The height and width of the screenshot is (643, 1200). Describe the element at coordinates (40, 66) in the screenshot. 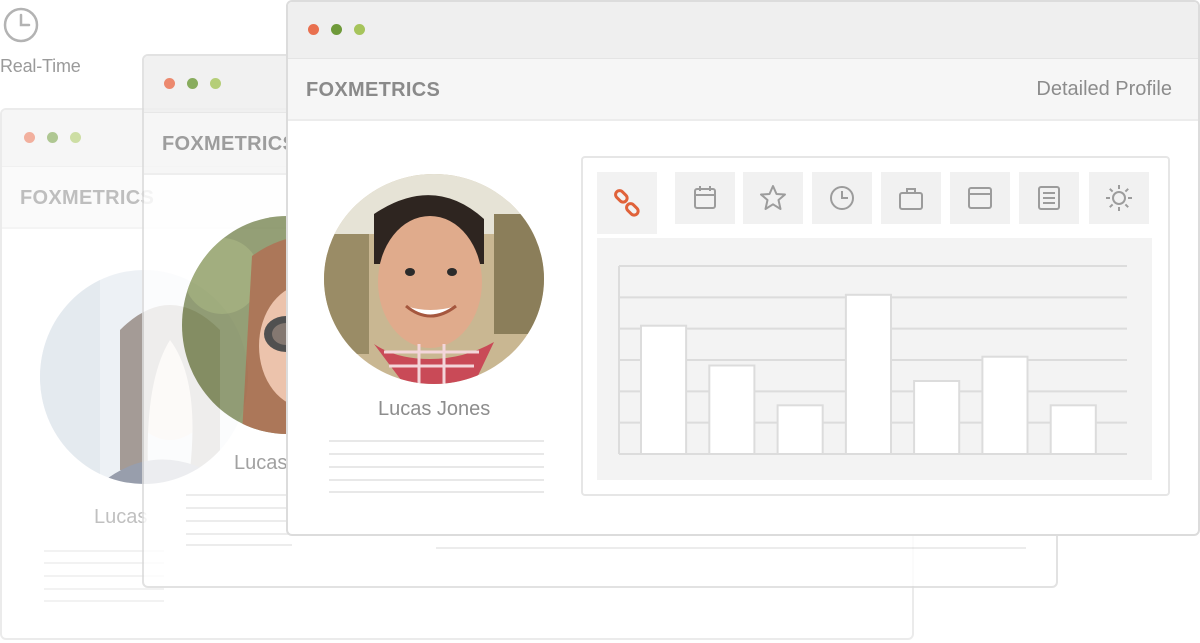

I see `real-time-label: Real-Time` at that location.